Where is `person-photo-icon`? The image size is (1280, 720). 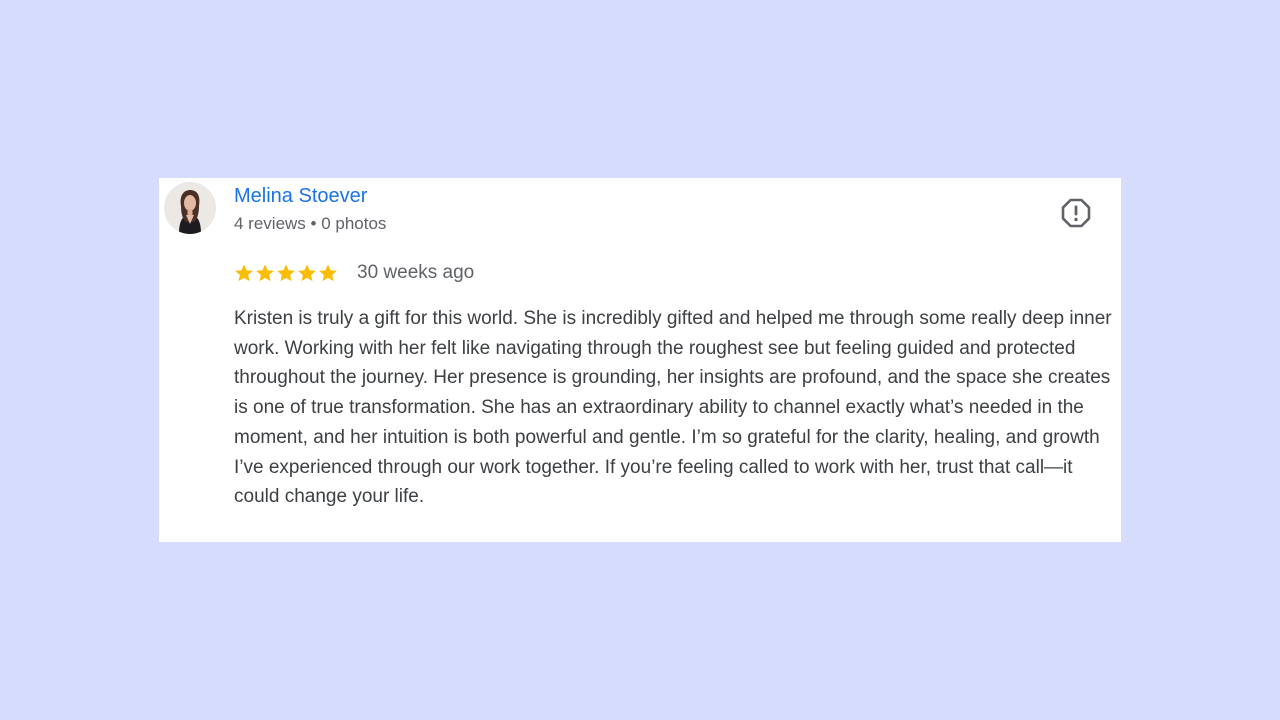 person-photo-icon is located at coordinates (190, 208).